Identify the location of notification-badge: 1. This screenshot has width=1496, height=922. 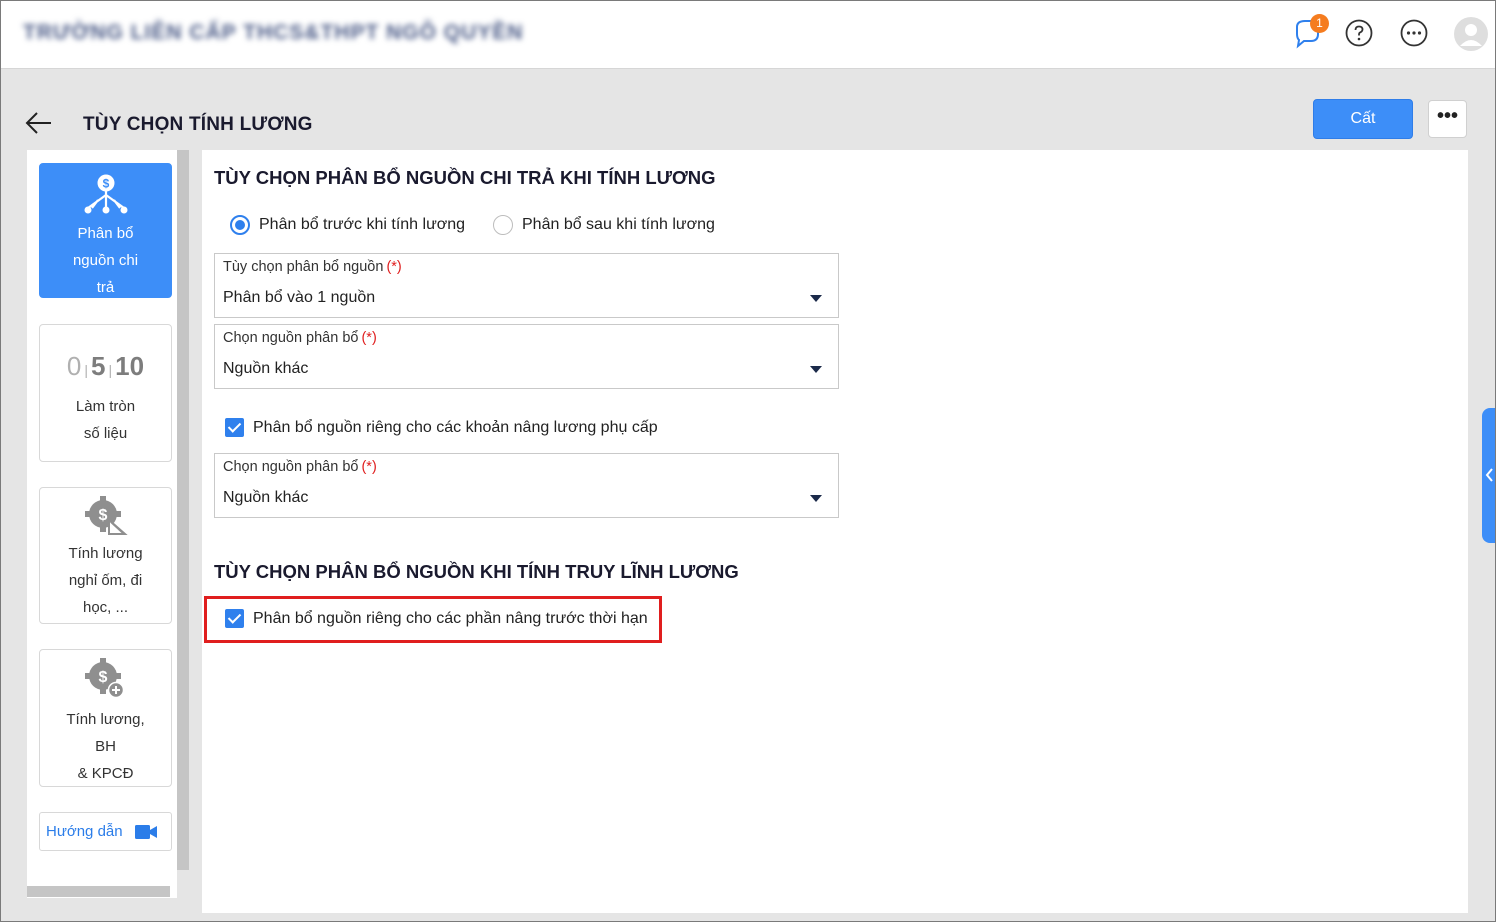
(1319, 23).